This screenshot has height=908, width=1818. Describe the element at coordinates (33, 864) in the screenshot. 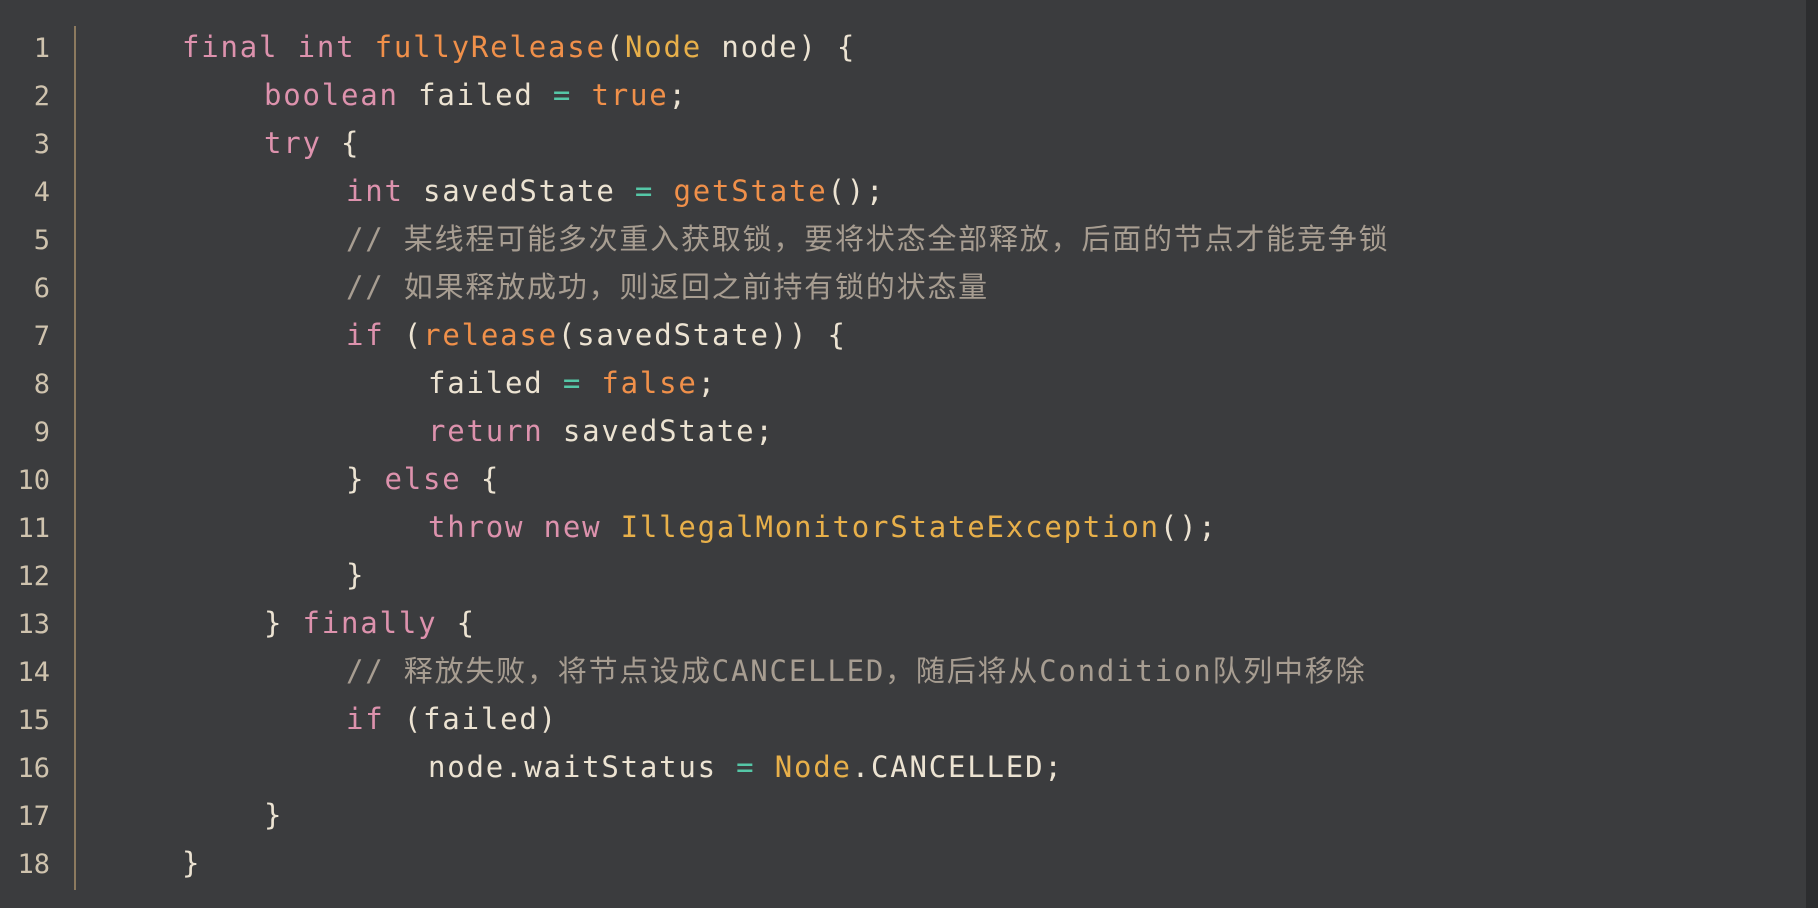

I see `line-number: 18` at that location.